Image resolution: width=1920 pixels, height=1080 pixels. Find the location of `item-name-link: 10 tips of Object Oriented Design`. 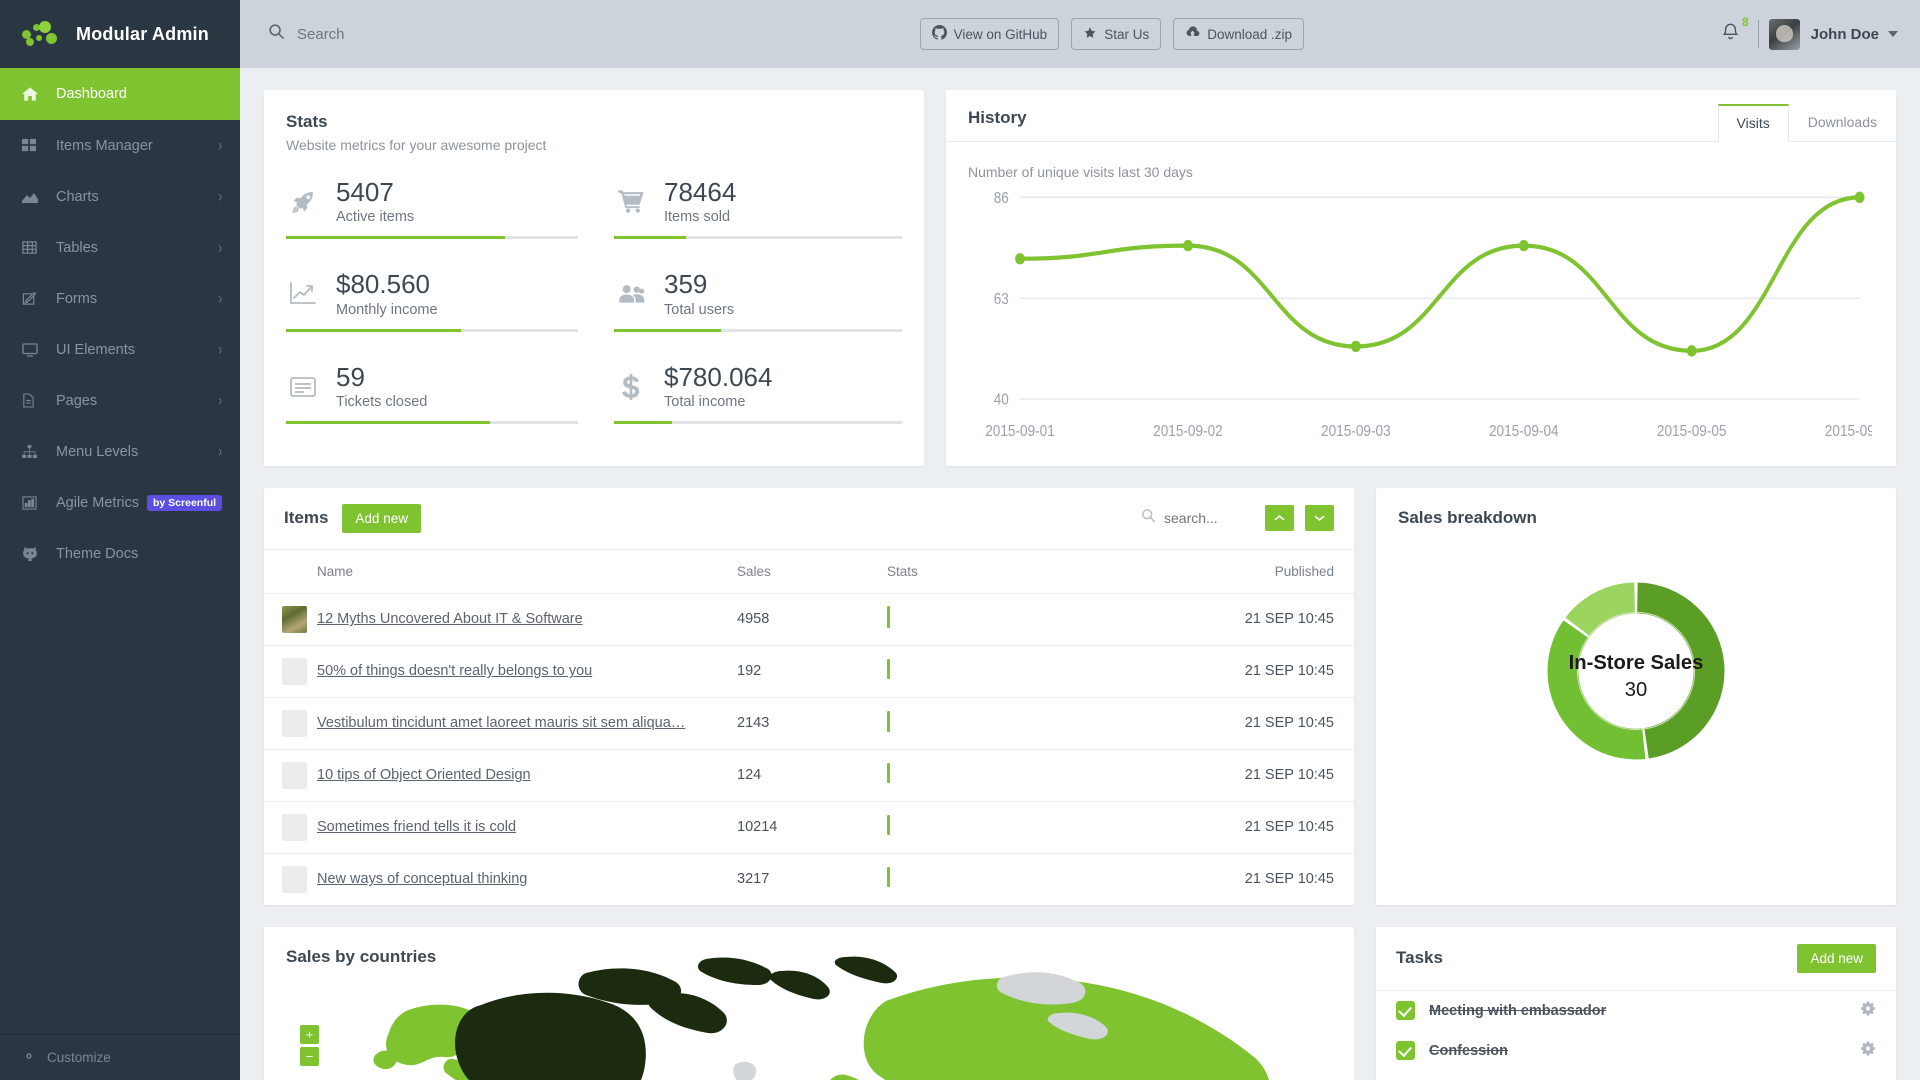

item-name-link: 10 tips of Object Oriented Design is located at coordinates (424, 775).